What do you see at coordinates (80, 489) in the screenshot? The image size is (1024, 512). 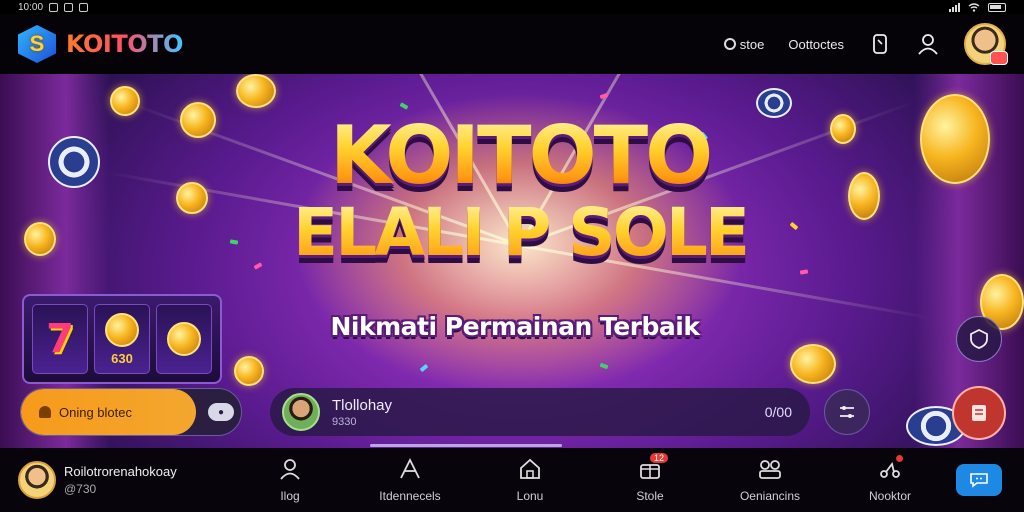 I see `profile-balance: @730` at bounding box center [80, 489].